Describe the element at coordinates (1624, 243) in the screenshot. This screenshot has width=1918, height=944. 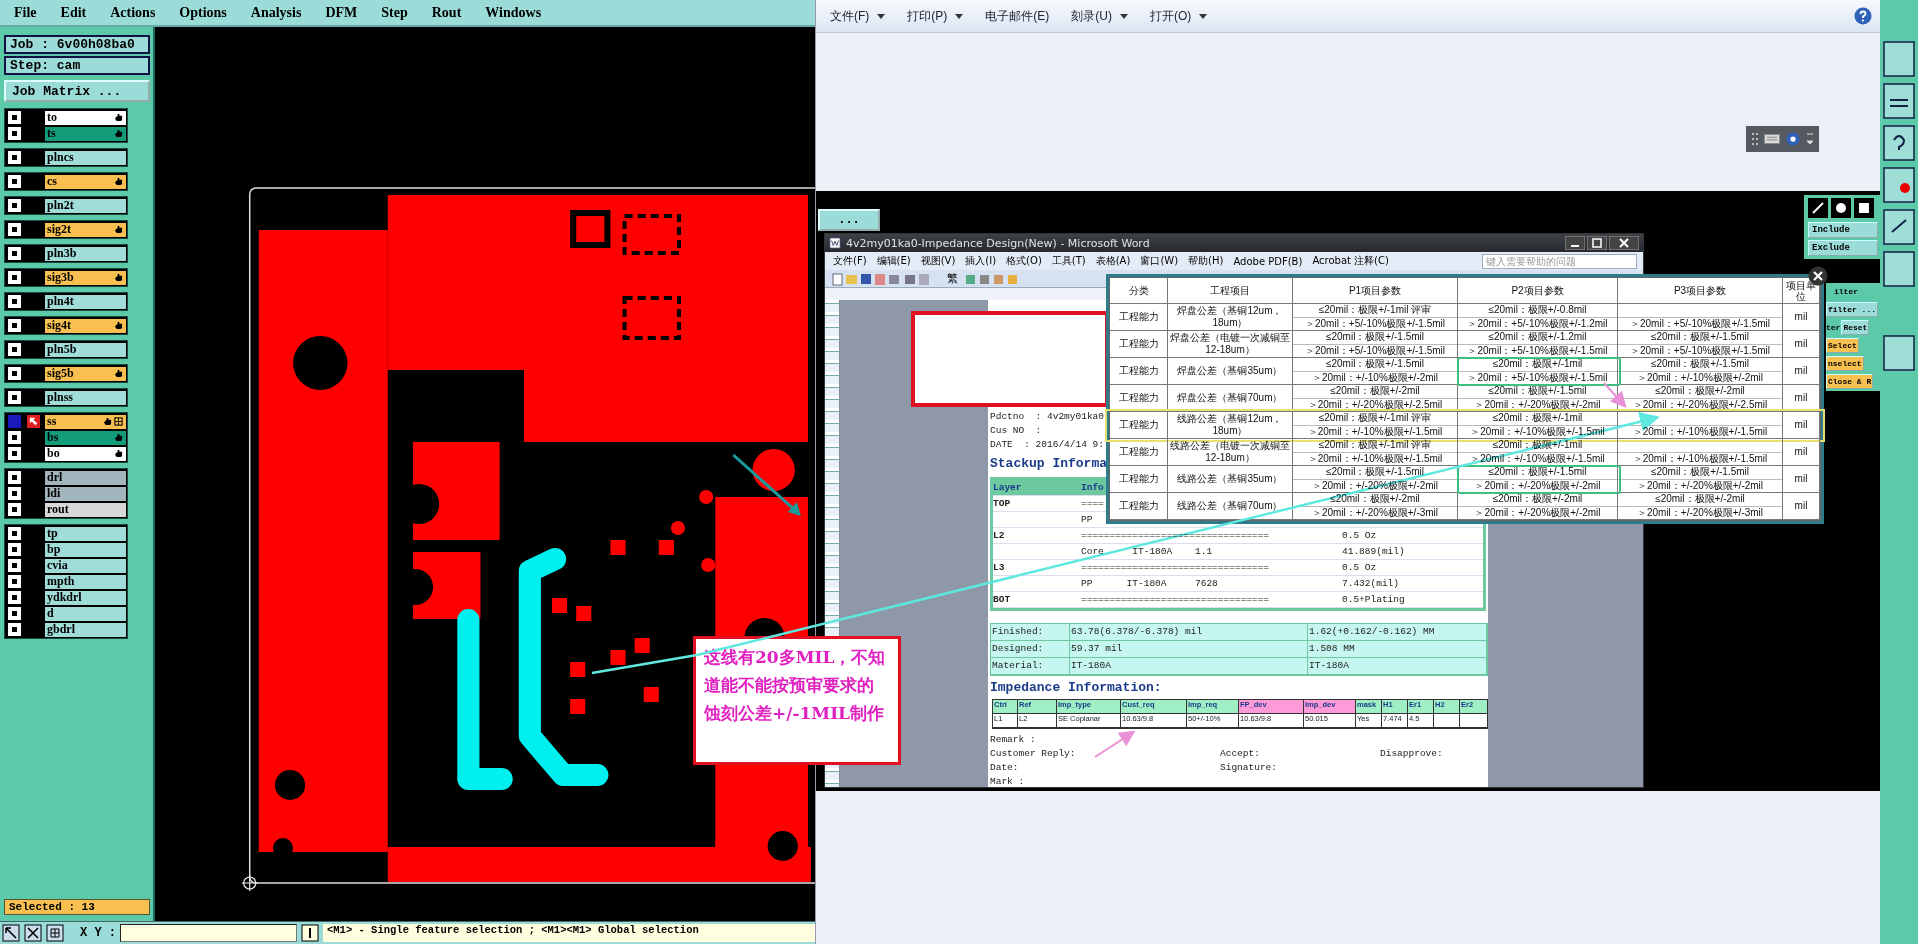
I see `close-icon` at that location.